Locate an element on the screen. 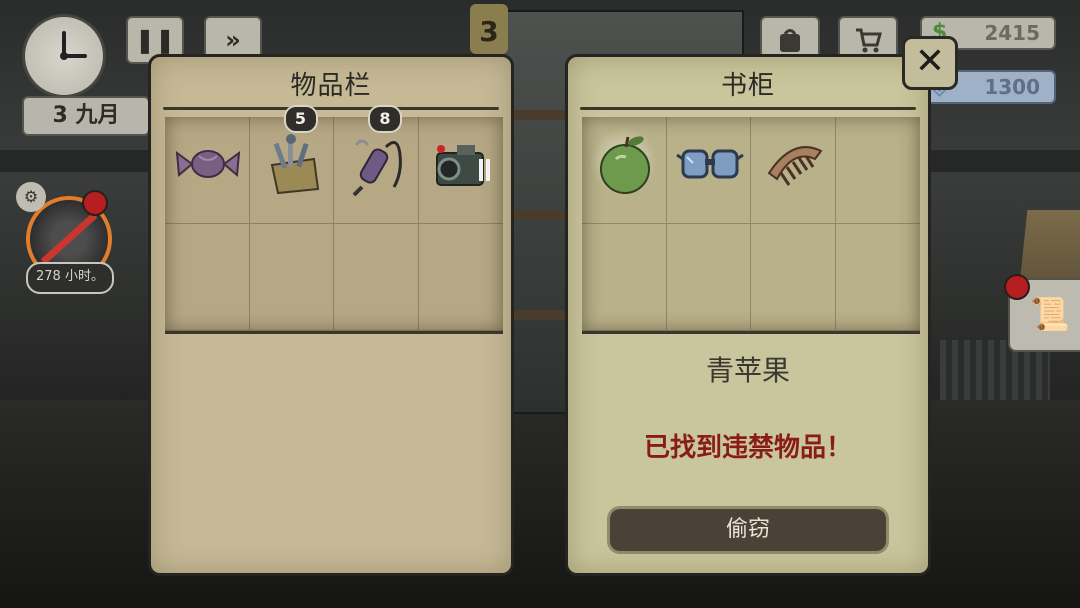 This screenshot has width=1080, height=608. inventory-slot: 5 is located at coordinates (291, 164).